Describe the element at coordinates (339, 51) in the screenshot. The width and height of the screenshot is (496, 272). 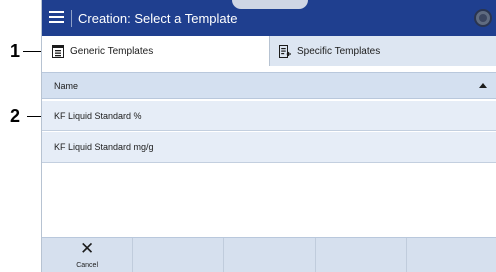
I see `tab-specific-templates-label: Specific Templates` at that location.